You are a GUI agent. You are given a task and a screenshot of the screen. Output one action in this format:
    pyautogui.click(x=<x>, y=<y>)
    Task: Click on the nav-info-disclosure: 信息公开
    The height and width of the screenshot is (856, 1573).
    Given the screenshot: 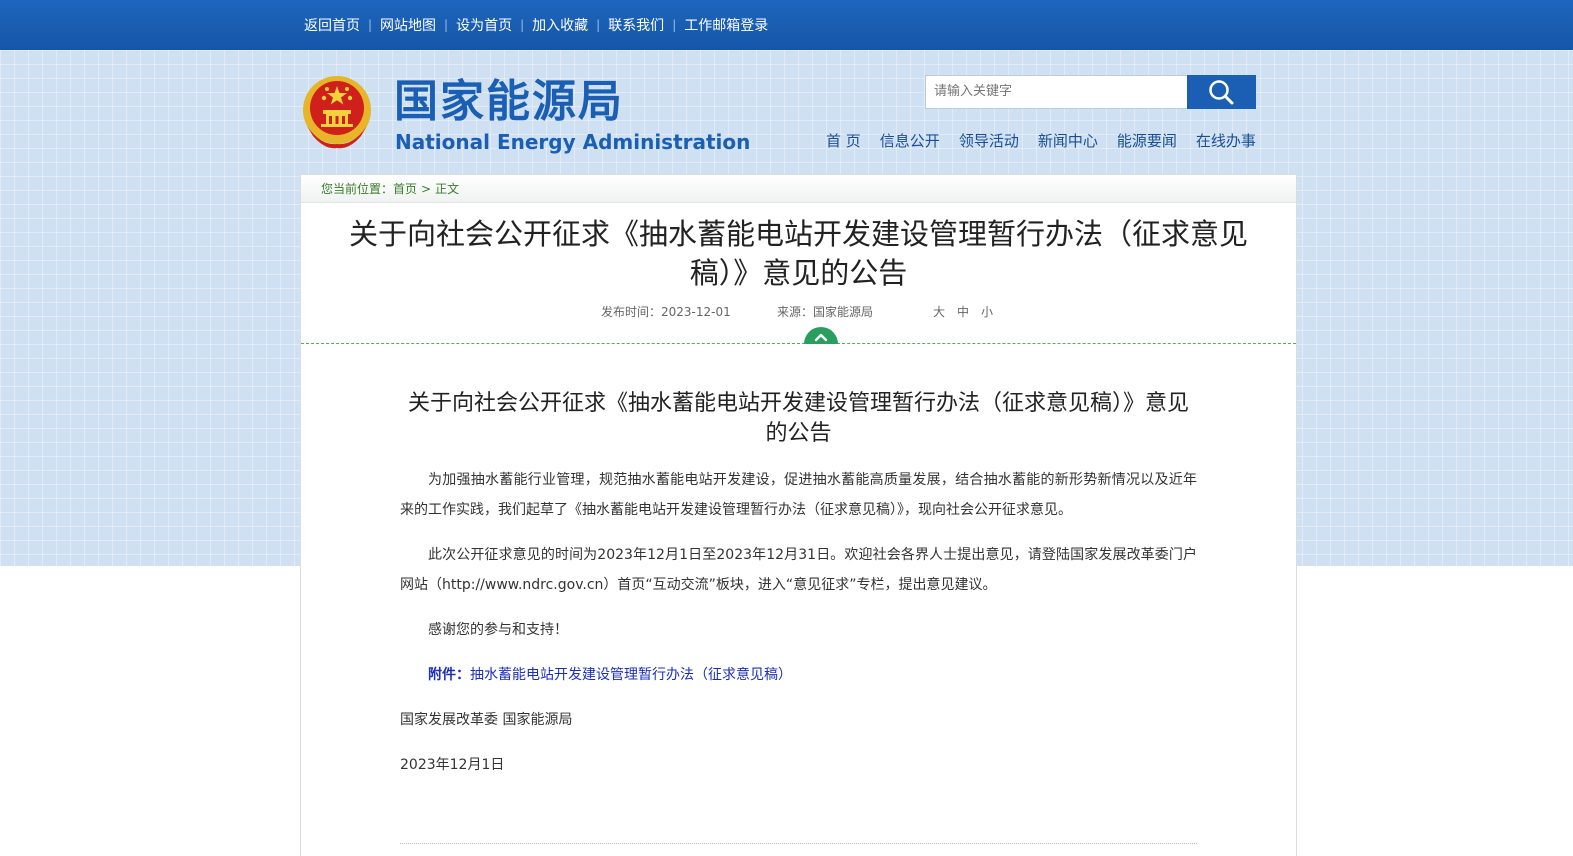 What is the action you would take?
    pyautogui.click(x=910, y=140)
    